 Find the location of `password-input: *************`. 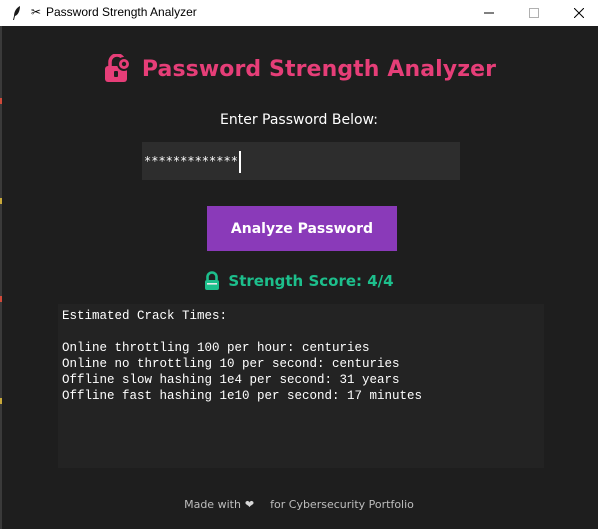

password-input: ************* is located at coordinates (301, 161).